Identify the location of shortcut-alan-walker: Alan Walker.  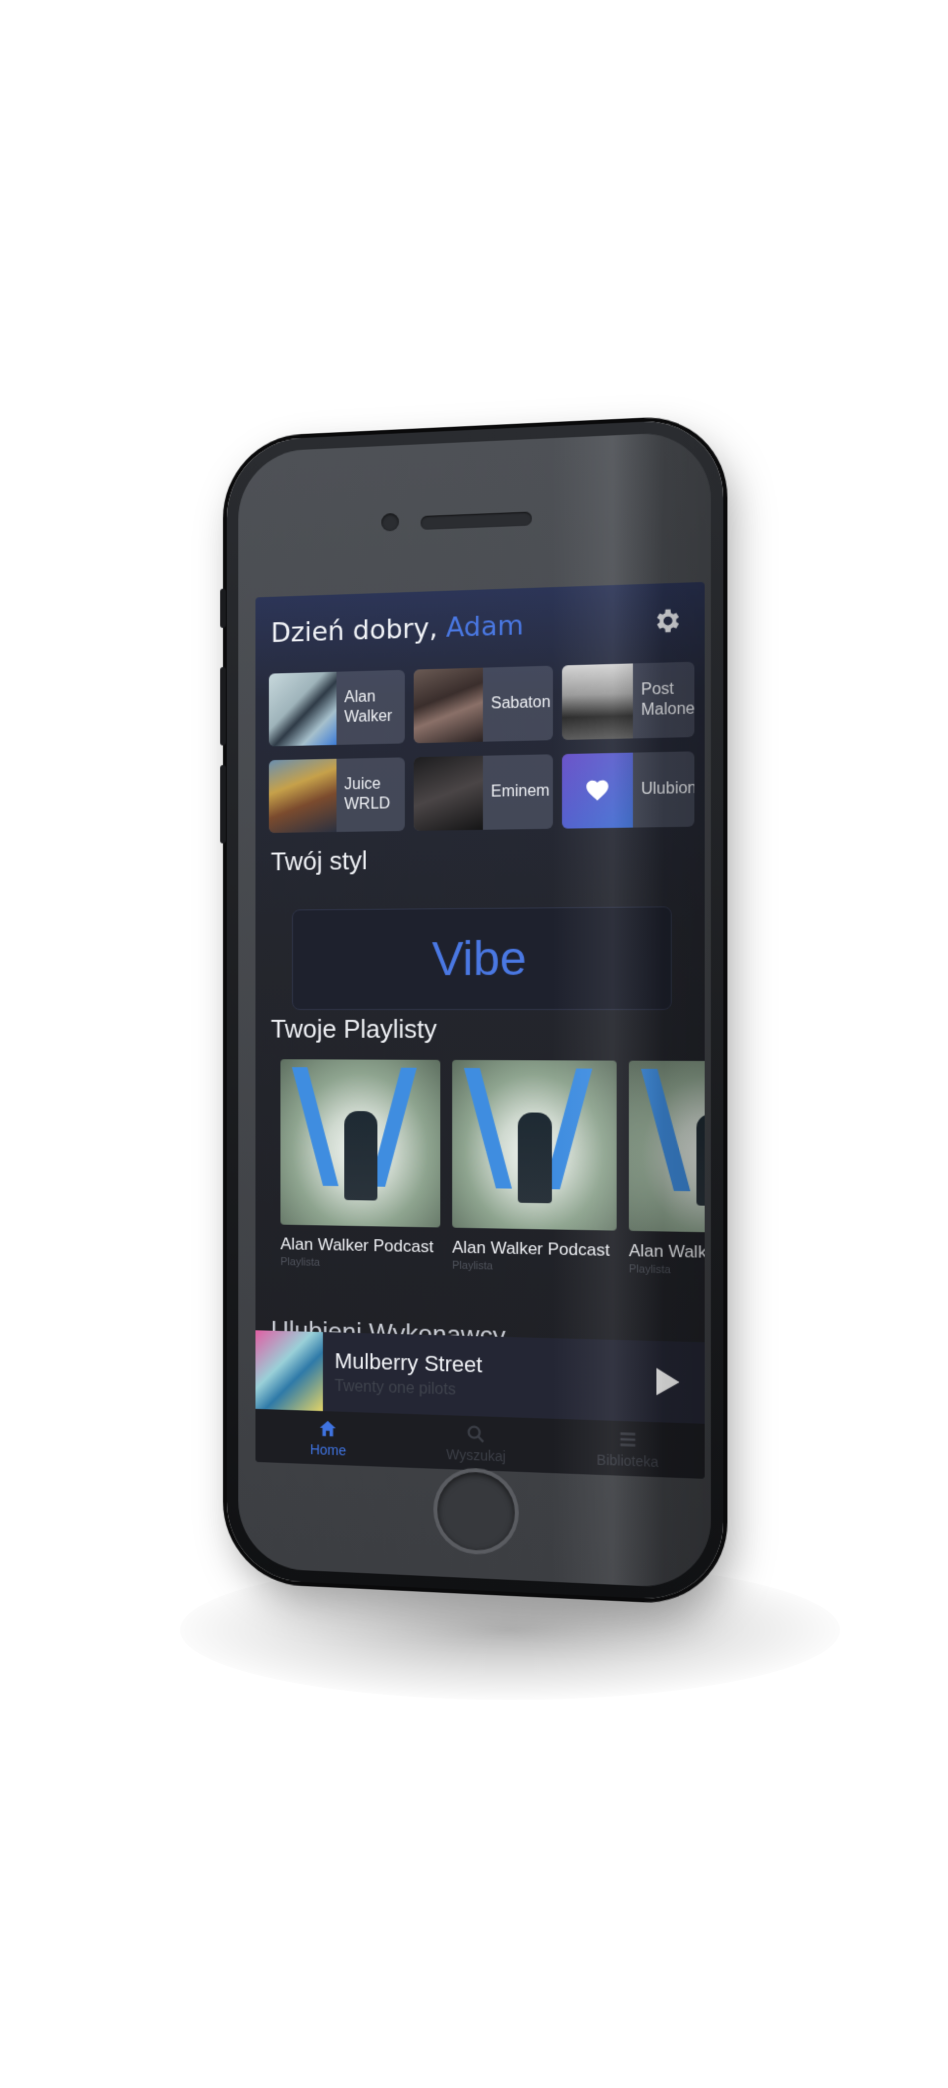
(336, 708).